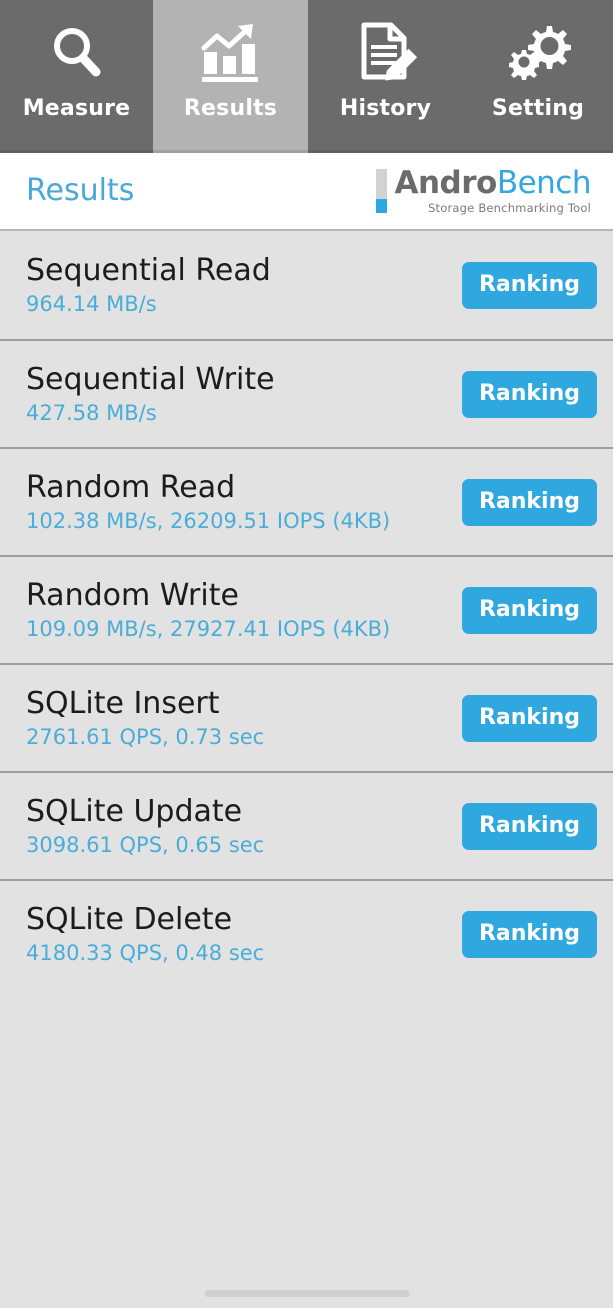 The height and width of the screenshot is (1308, 613). What do you see at coordinates (145, 845) in the screenshot?
I see `row-value: 3098.61 QPS, 0.65 sec` at bounding box center [145, 845].